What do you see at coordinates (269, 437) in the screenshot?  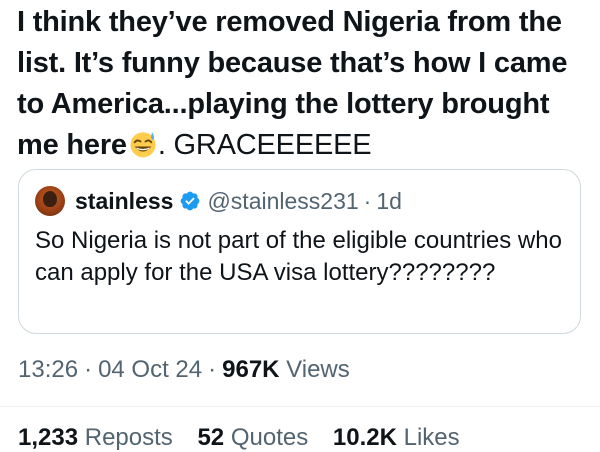 I see `quotes-label: Quotes` at bounding box center [269, 437].